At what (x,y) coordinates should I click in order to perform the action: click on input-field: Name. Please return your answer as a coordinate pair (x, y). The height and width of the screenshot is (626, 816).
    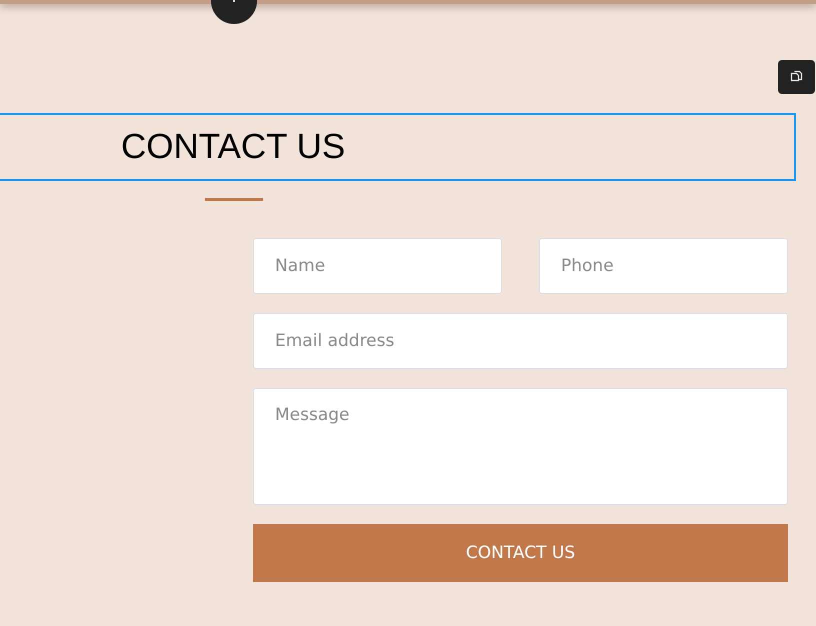
    Looking at the image, I should click on (377, 266).